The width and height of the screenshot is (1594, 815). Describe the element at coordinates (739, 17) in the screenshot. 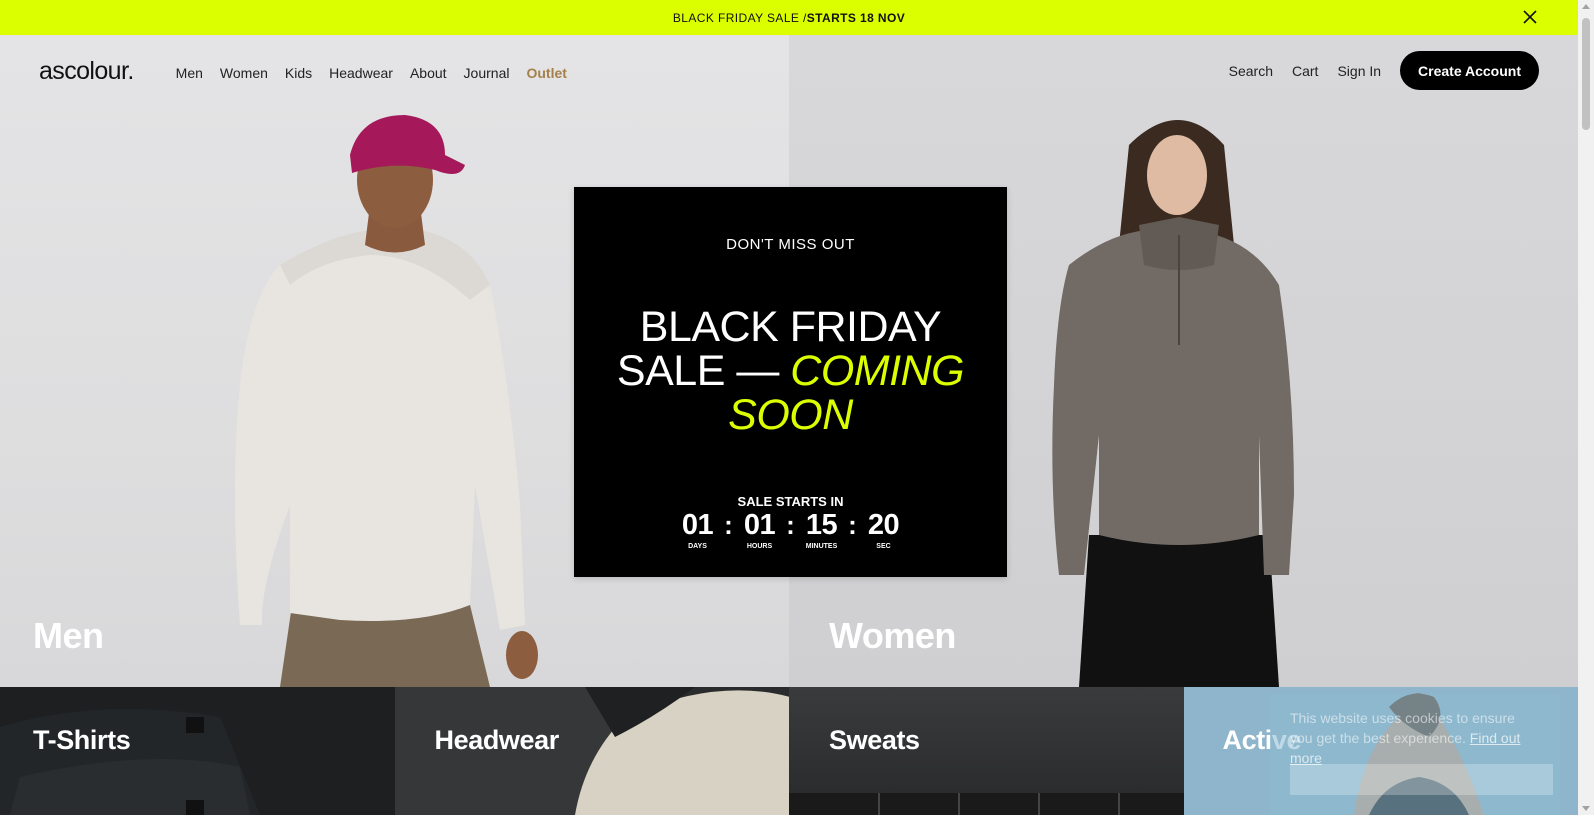

I see `announcement-text: BLACK FRIDAY SALE /` at that location.